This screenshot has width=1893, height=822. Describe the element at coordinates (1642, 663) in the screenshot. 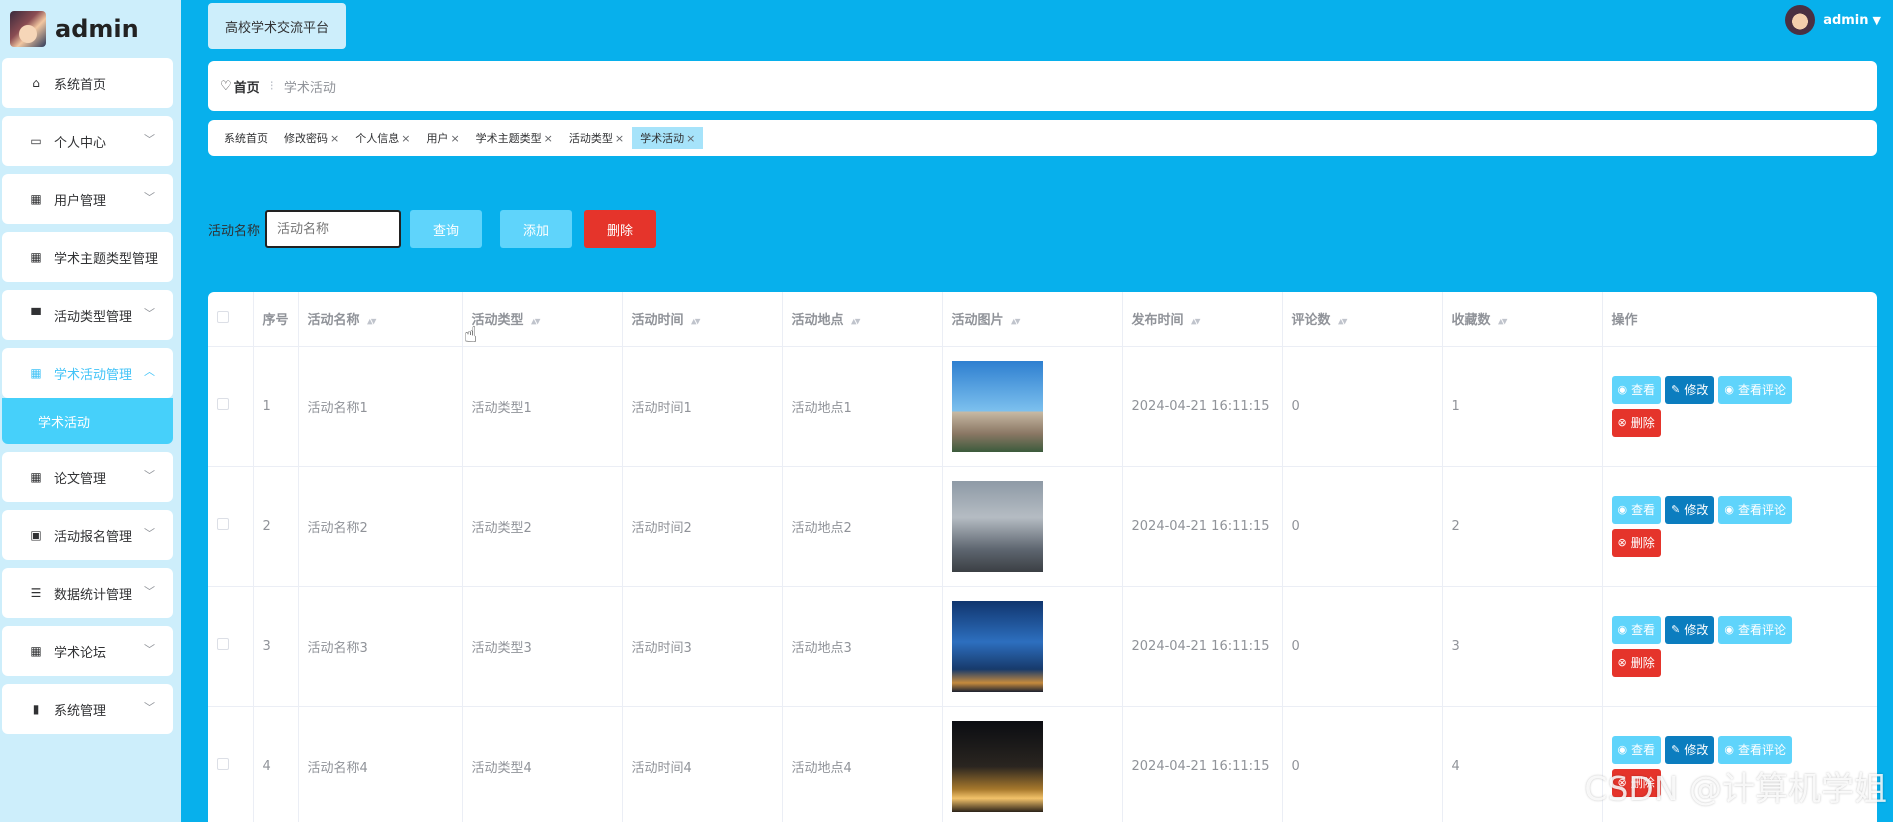

I see `delete-button-label: 删除` at that location.